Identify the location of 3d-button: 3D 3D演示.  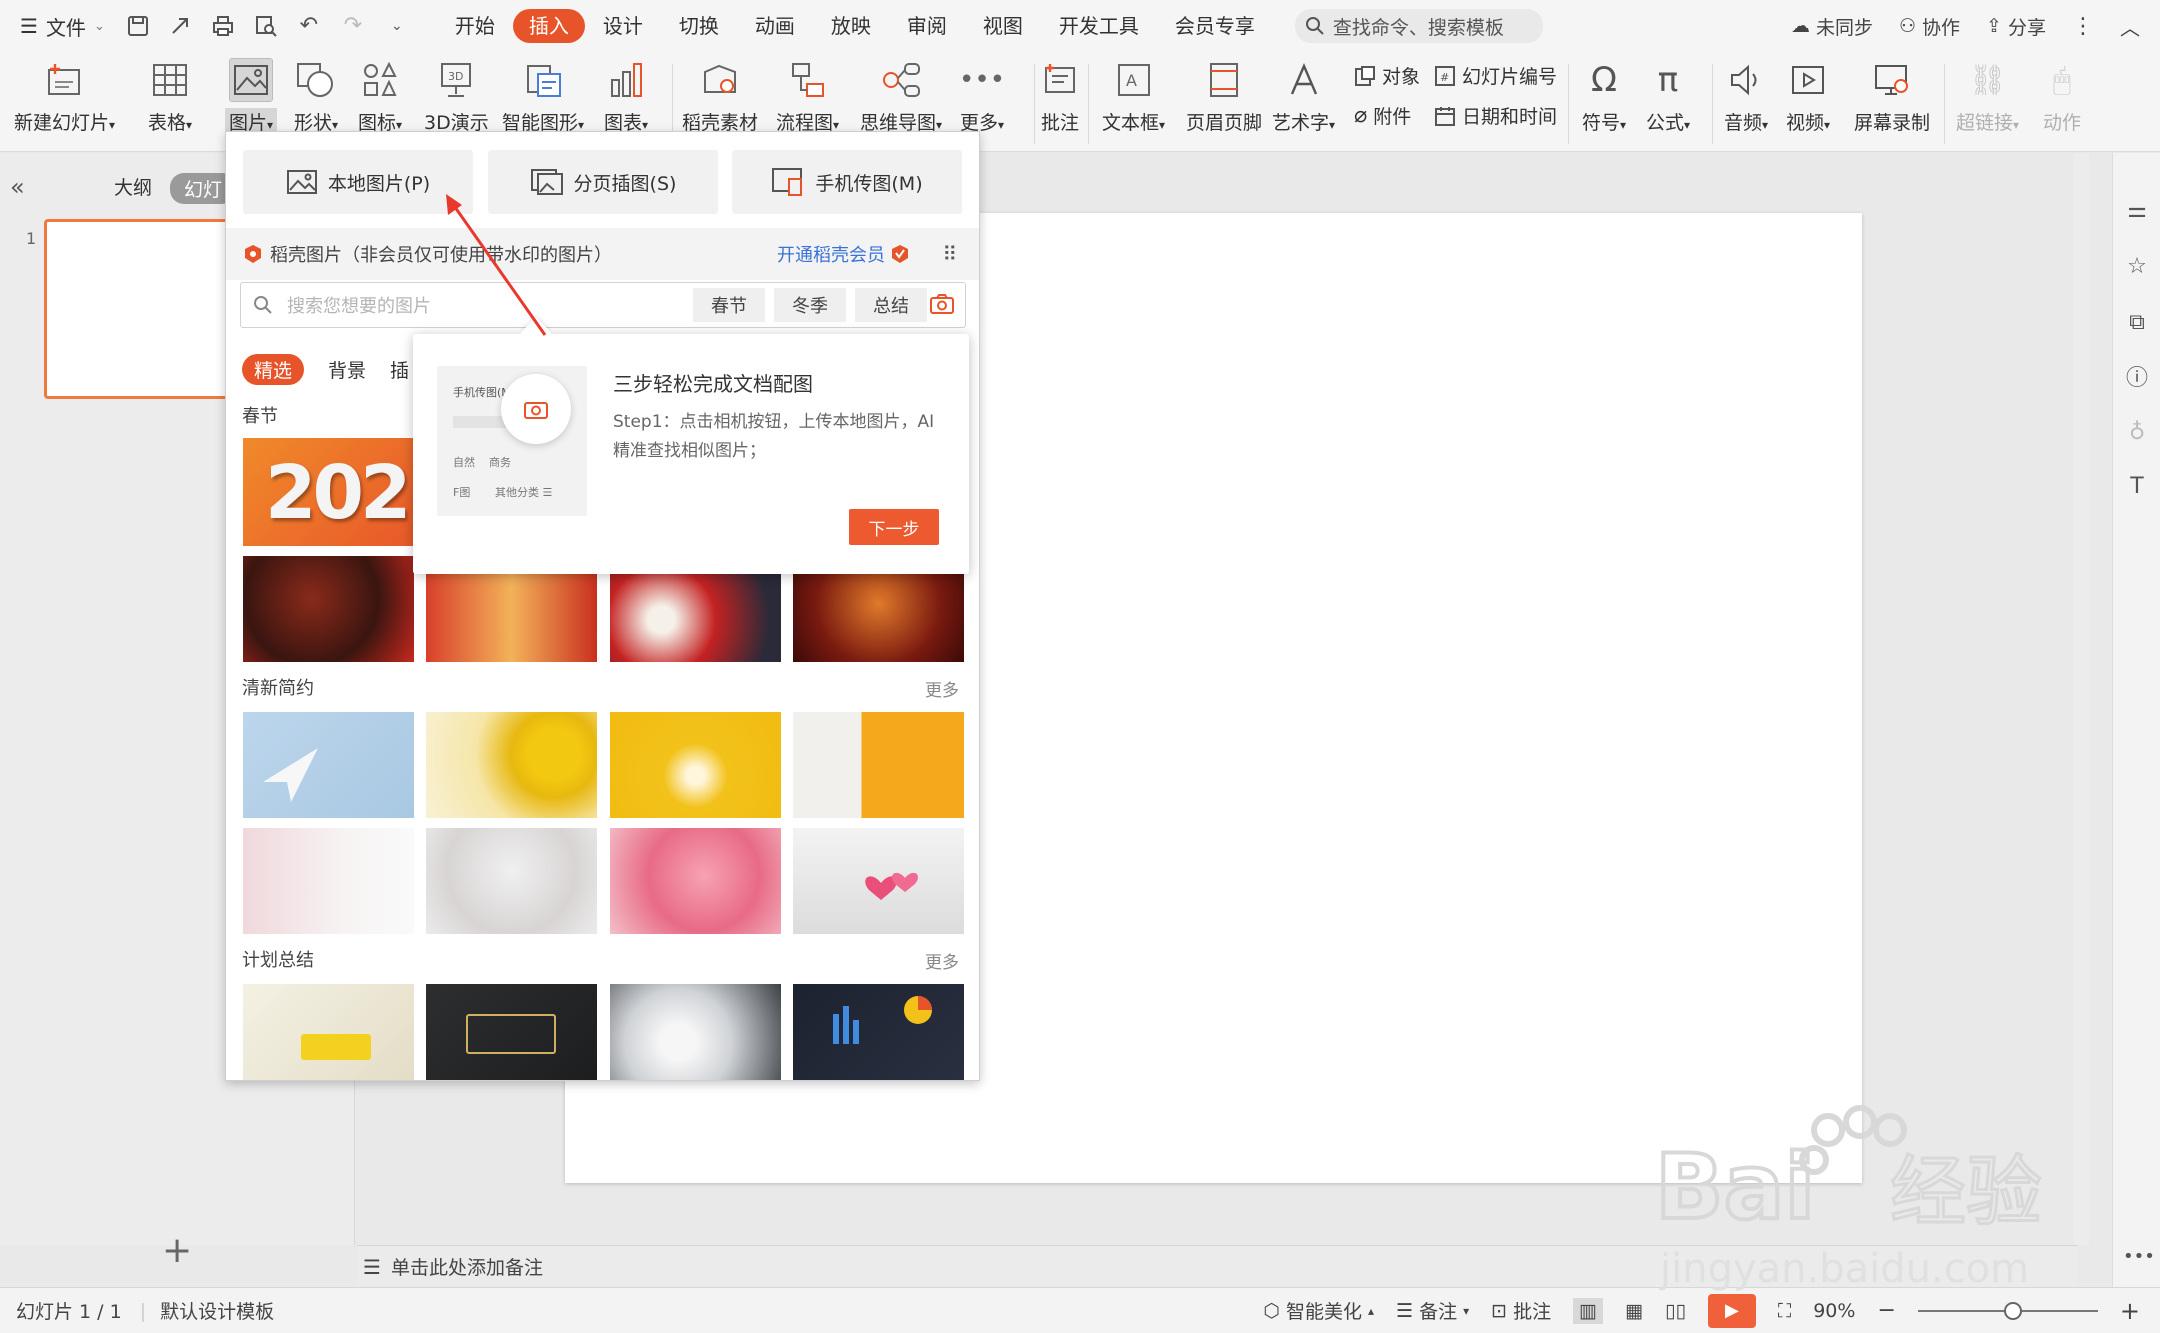
(456, 96).